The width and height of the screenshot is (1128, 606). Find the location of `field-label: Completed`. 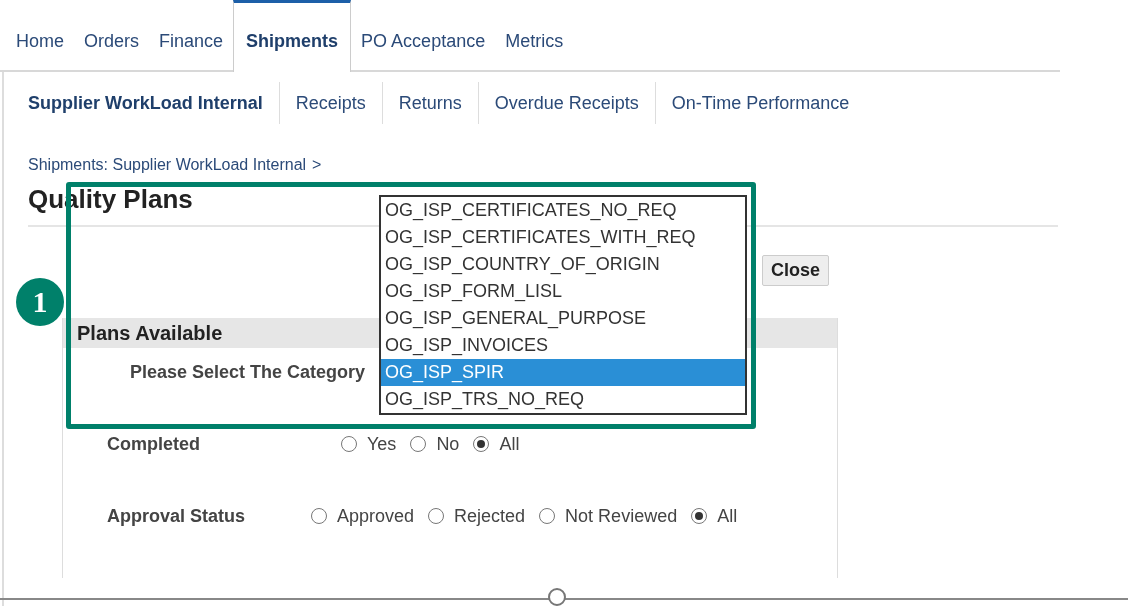

field-label: Completed is located at coordinates (153, 444).